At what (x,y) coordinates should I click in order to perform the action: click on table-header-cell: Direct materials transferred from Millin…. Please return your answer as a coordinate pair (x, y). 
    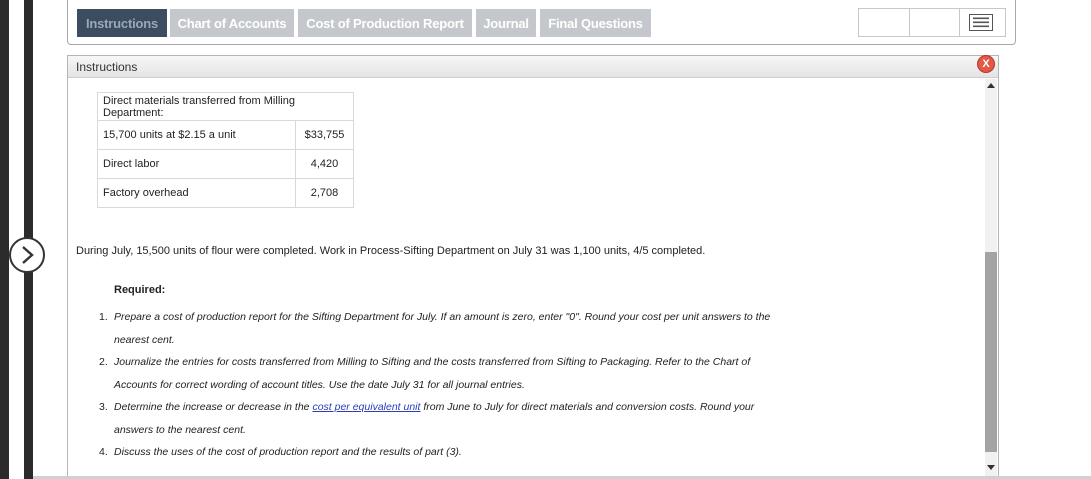
    Looking at the image, I should click on (225, 106).